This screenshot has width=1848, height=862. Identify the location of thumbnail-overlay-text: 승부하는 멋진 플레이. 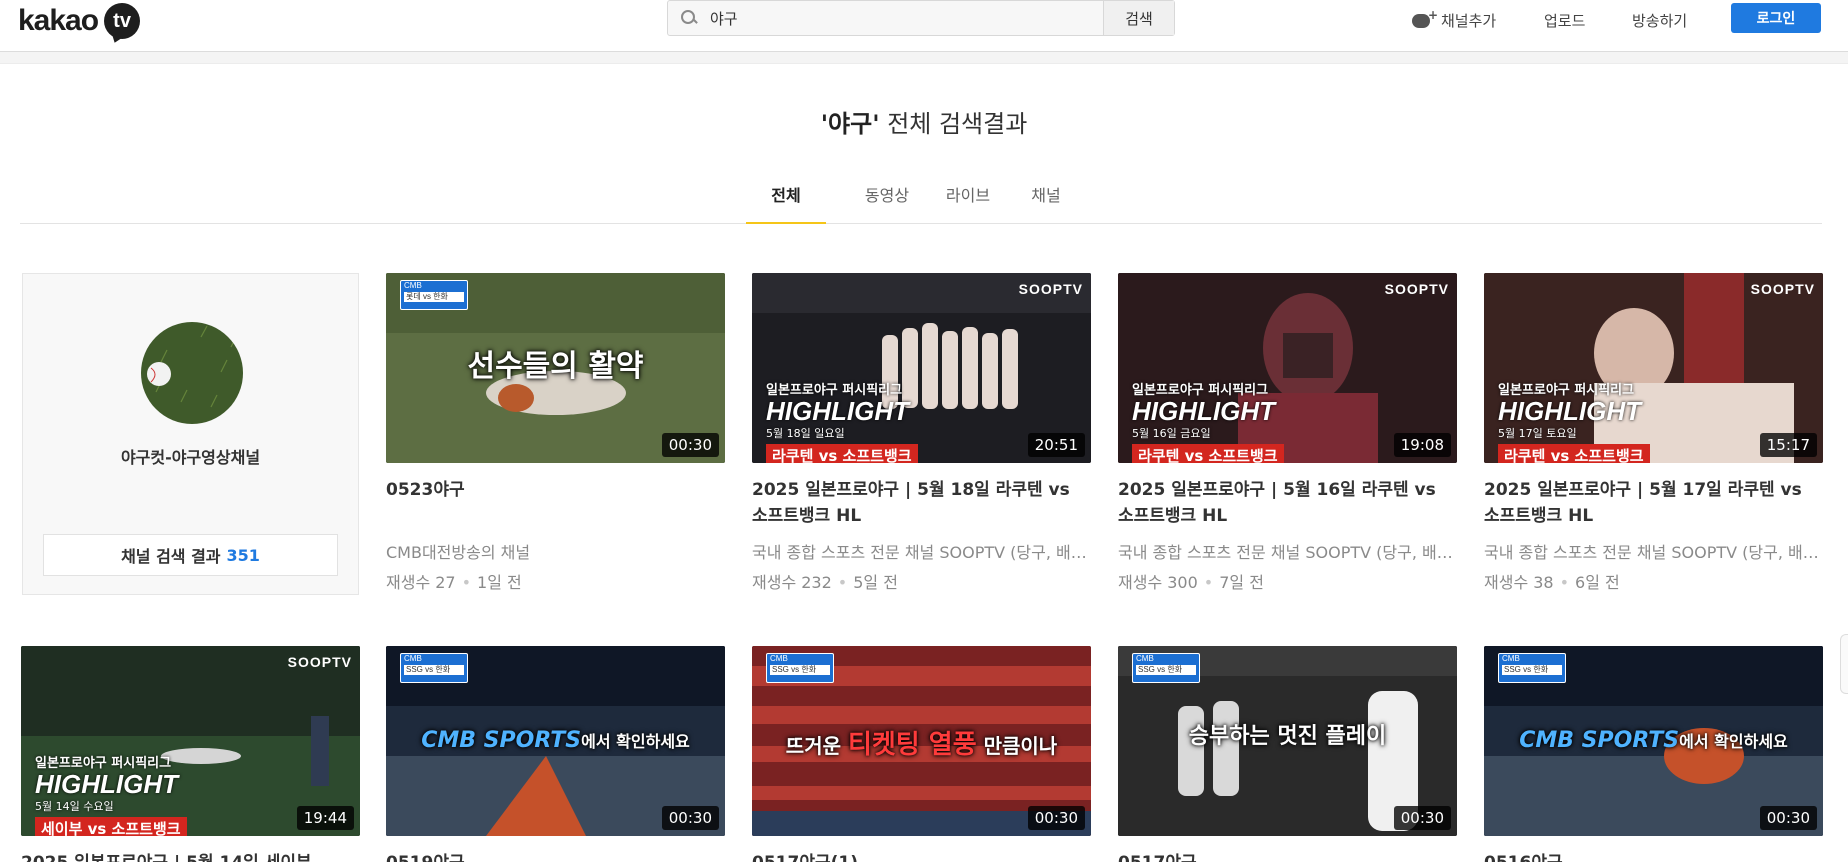
(1287, 736).